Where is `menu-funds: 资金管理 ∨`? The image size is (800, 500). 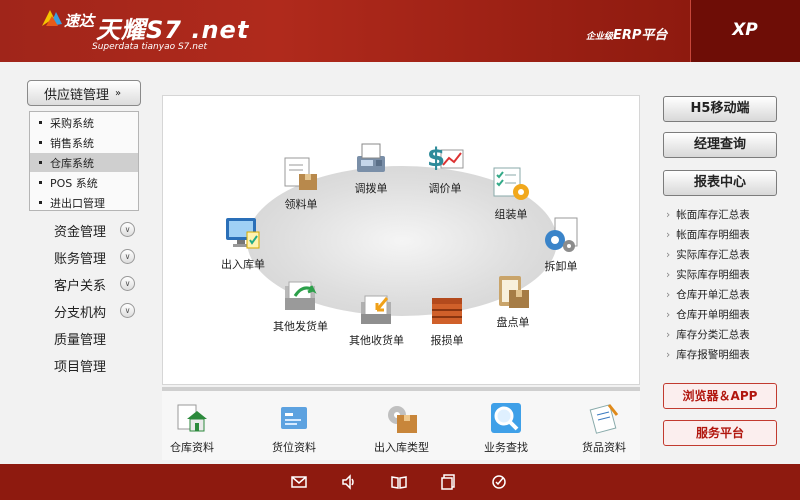
menu-funds: 资金管理 ∨ is located at coordinates (99, 230).